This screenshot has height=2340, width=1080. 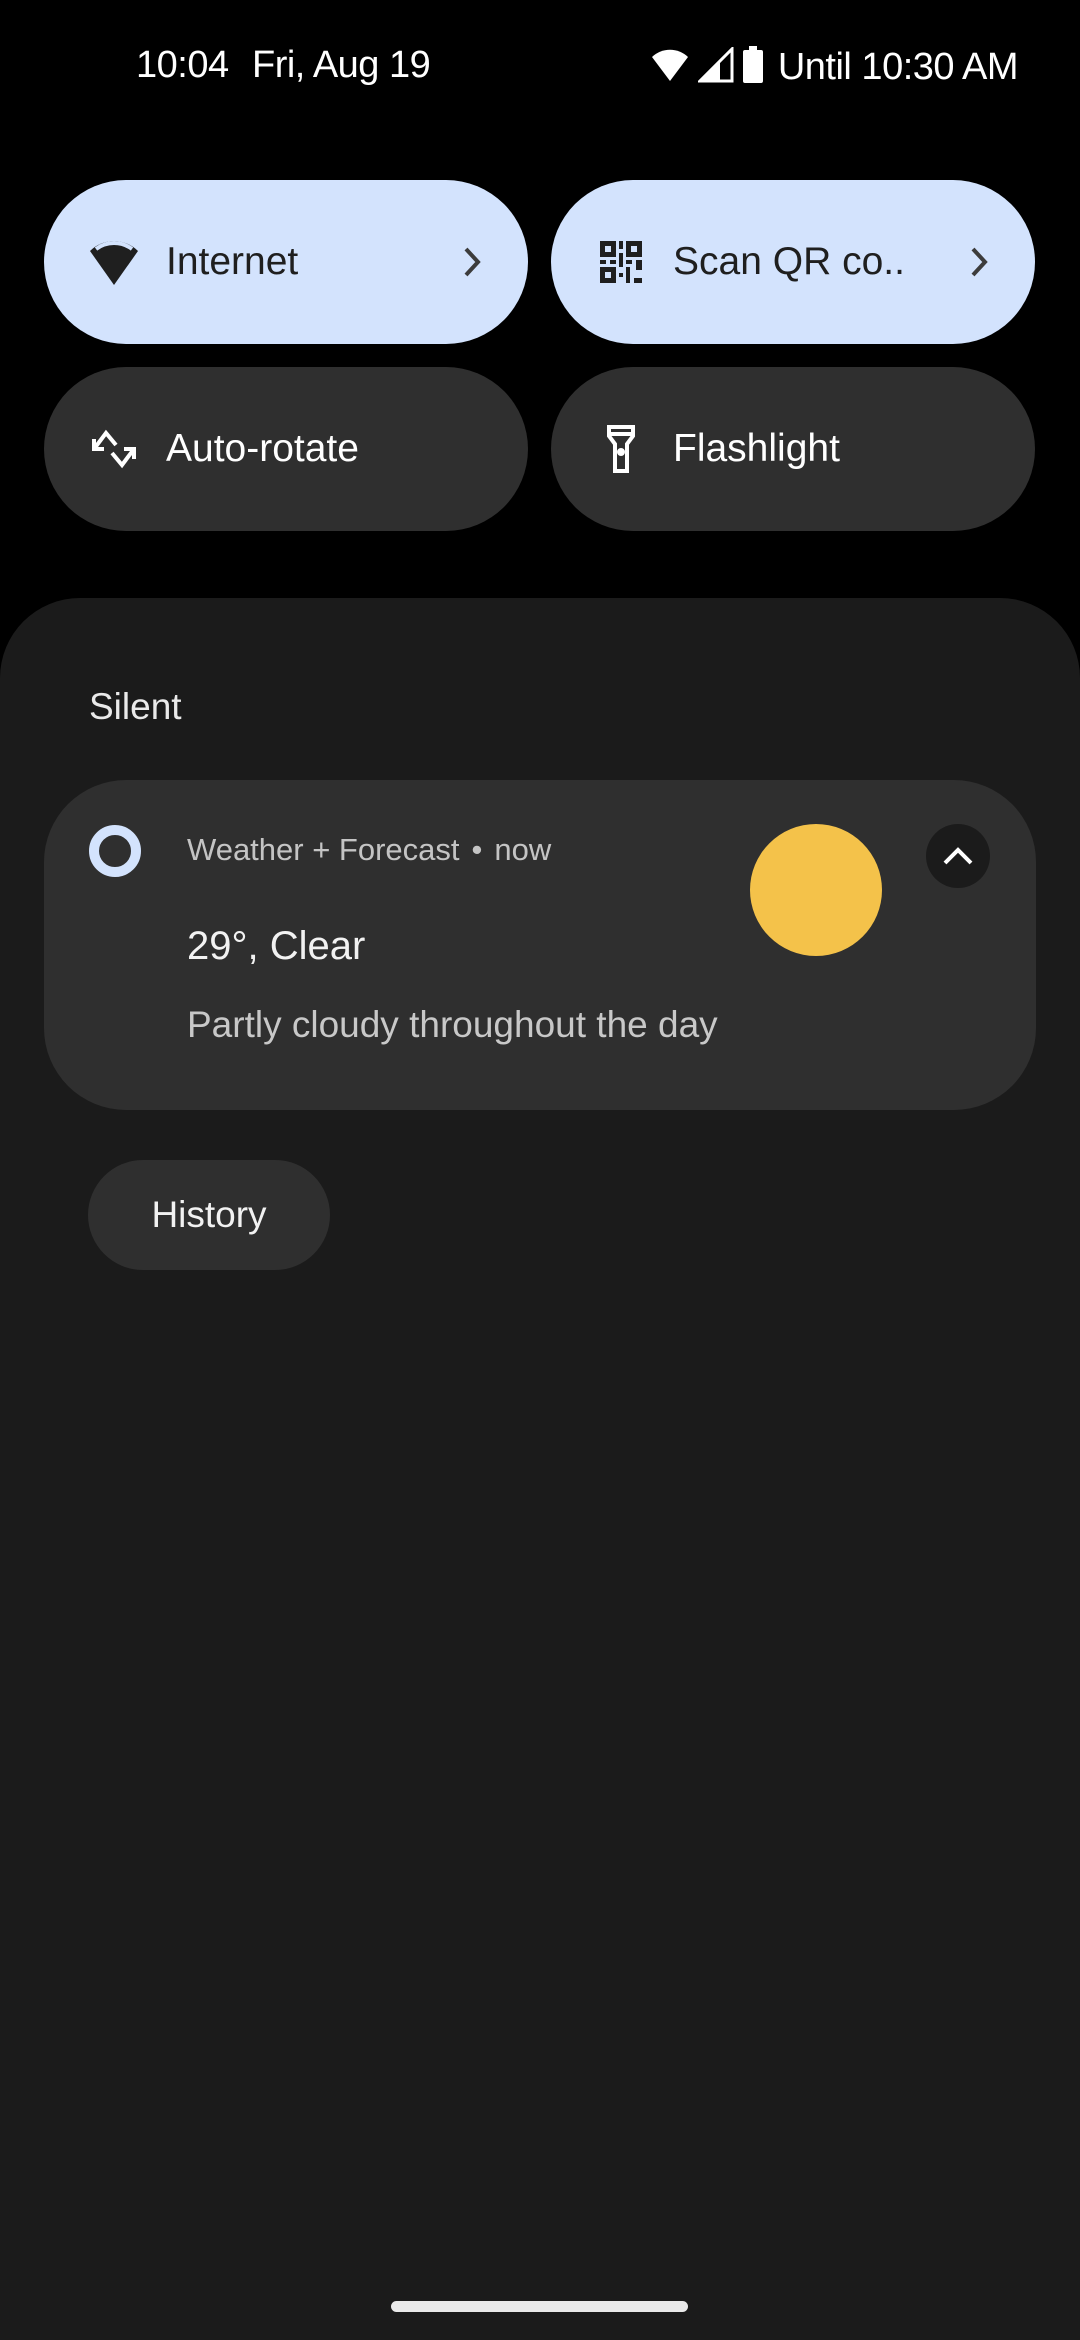 I want to click on app-icon, so click(x=115, y=851).